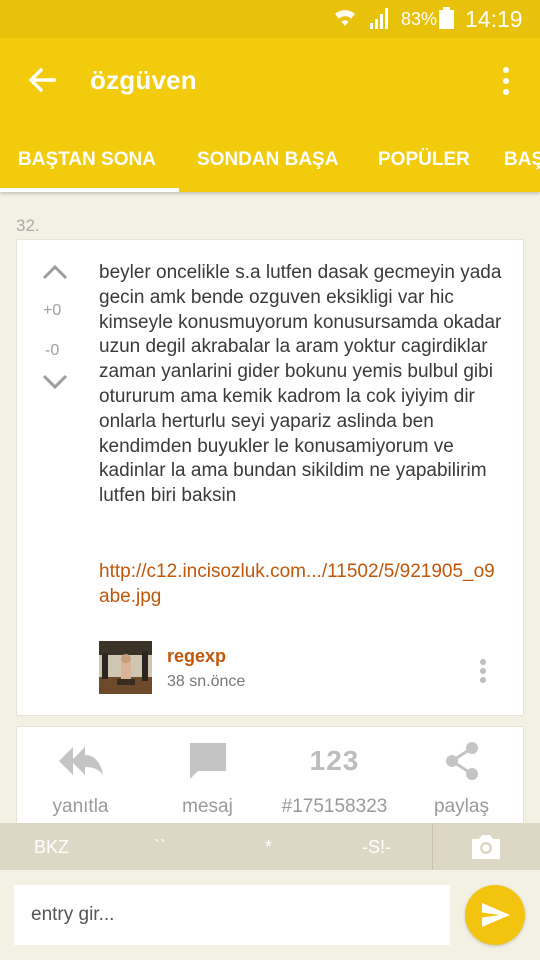  I want to click on avatar, so click(125, 667).